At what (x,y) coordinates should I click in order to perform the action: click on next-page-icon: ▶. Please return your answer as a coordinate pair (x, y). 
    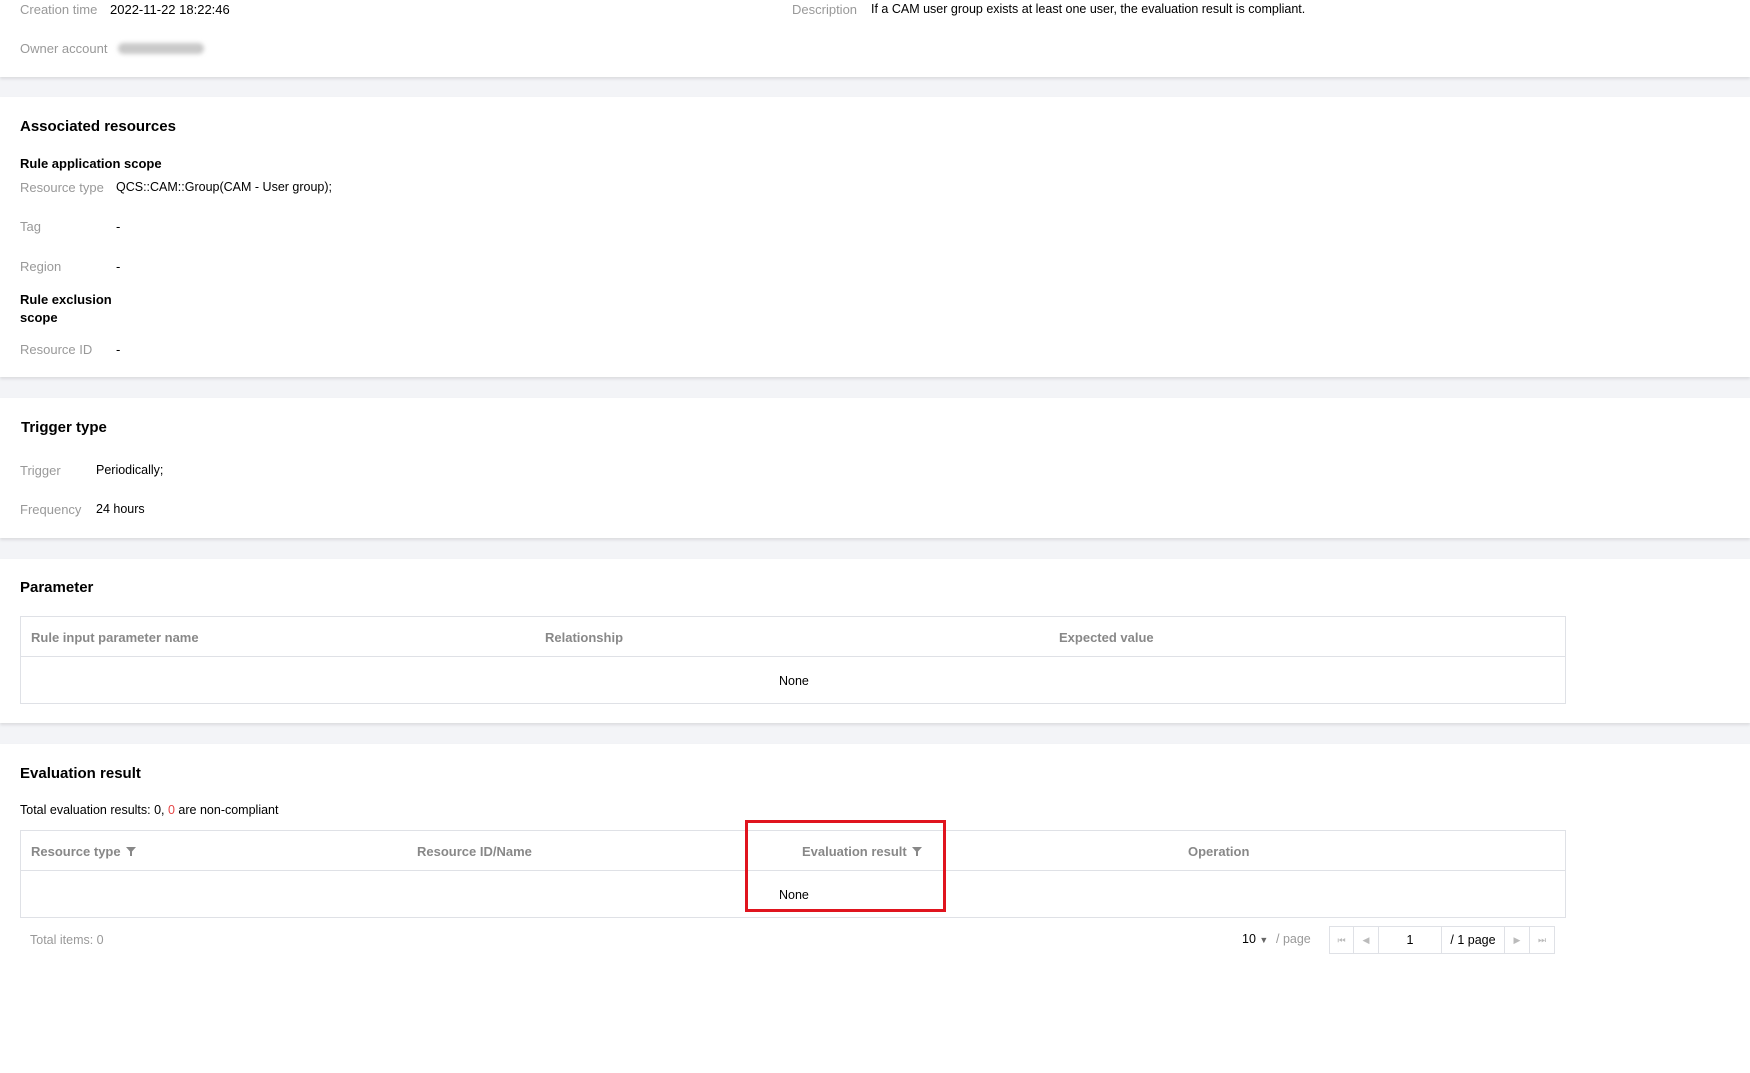
    Looking at the image, I should click on (1517, 939).